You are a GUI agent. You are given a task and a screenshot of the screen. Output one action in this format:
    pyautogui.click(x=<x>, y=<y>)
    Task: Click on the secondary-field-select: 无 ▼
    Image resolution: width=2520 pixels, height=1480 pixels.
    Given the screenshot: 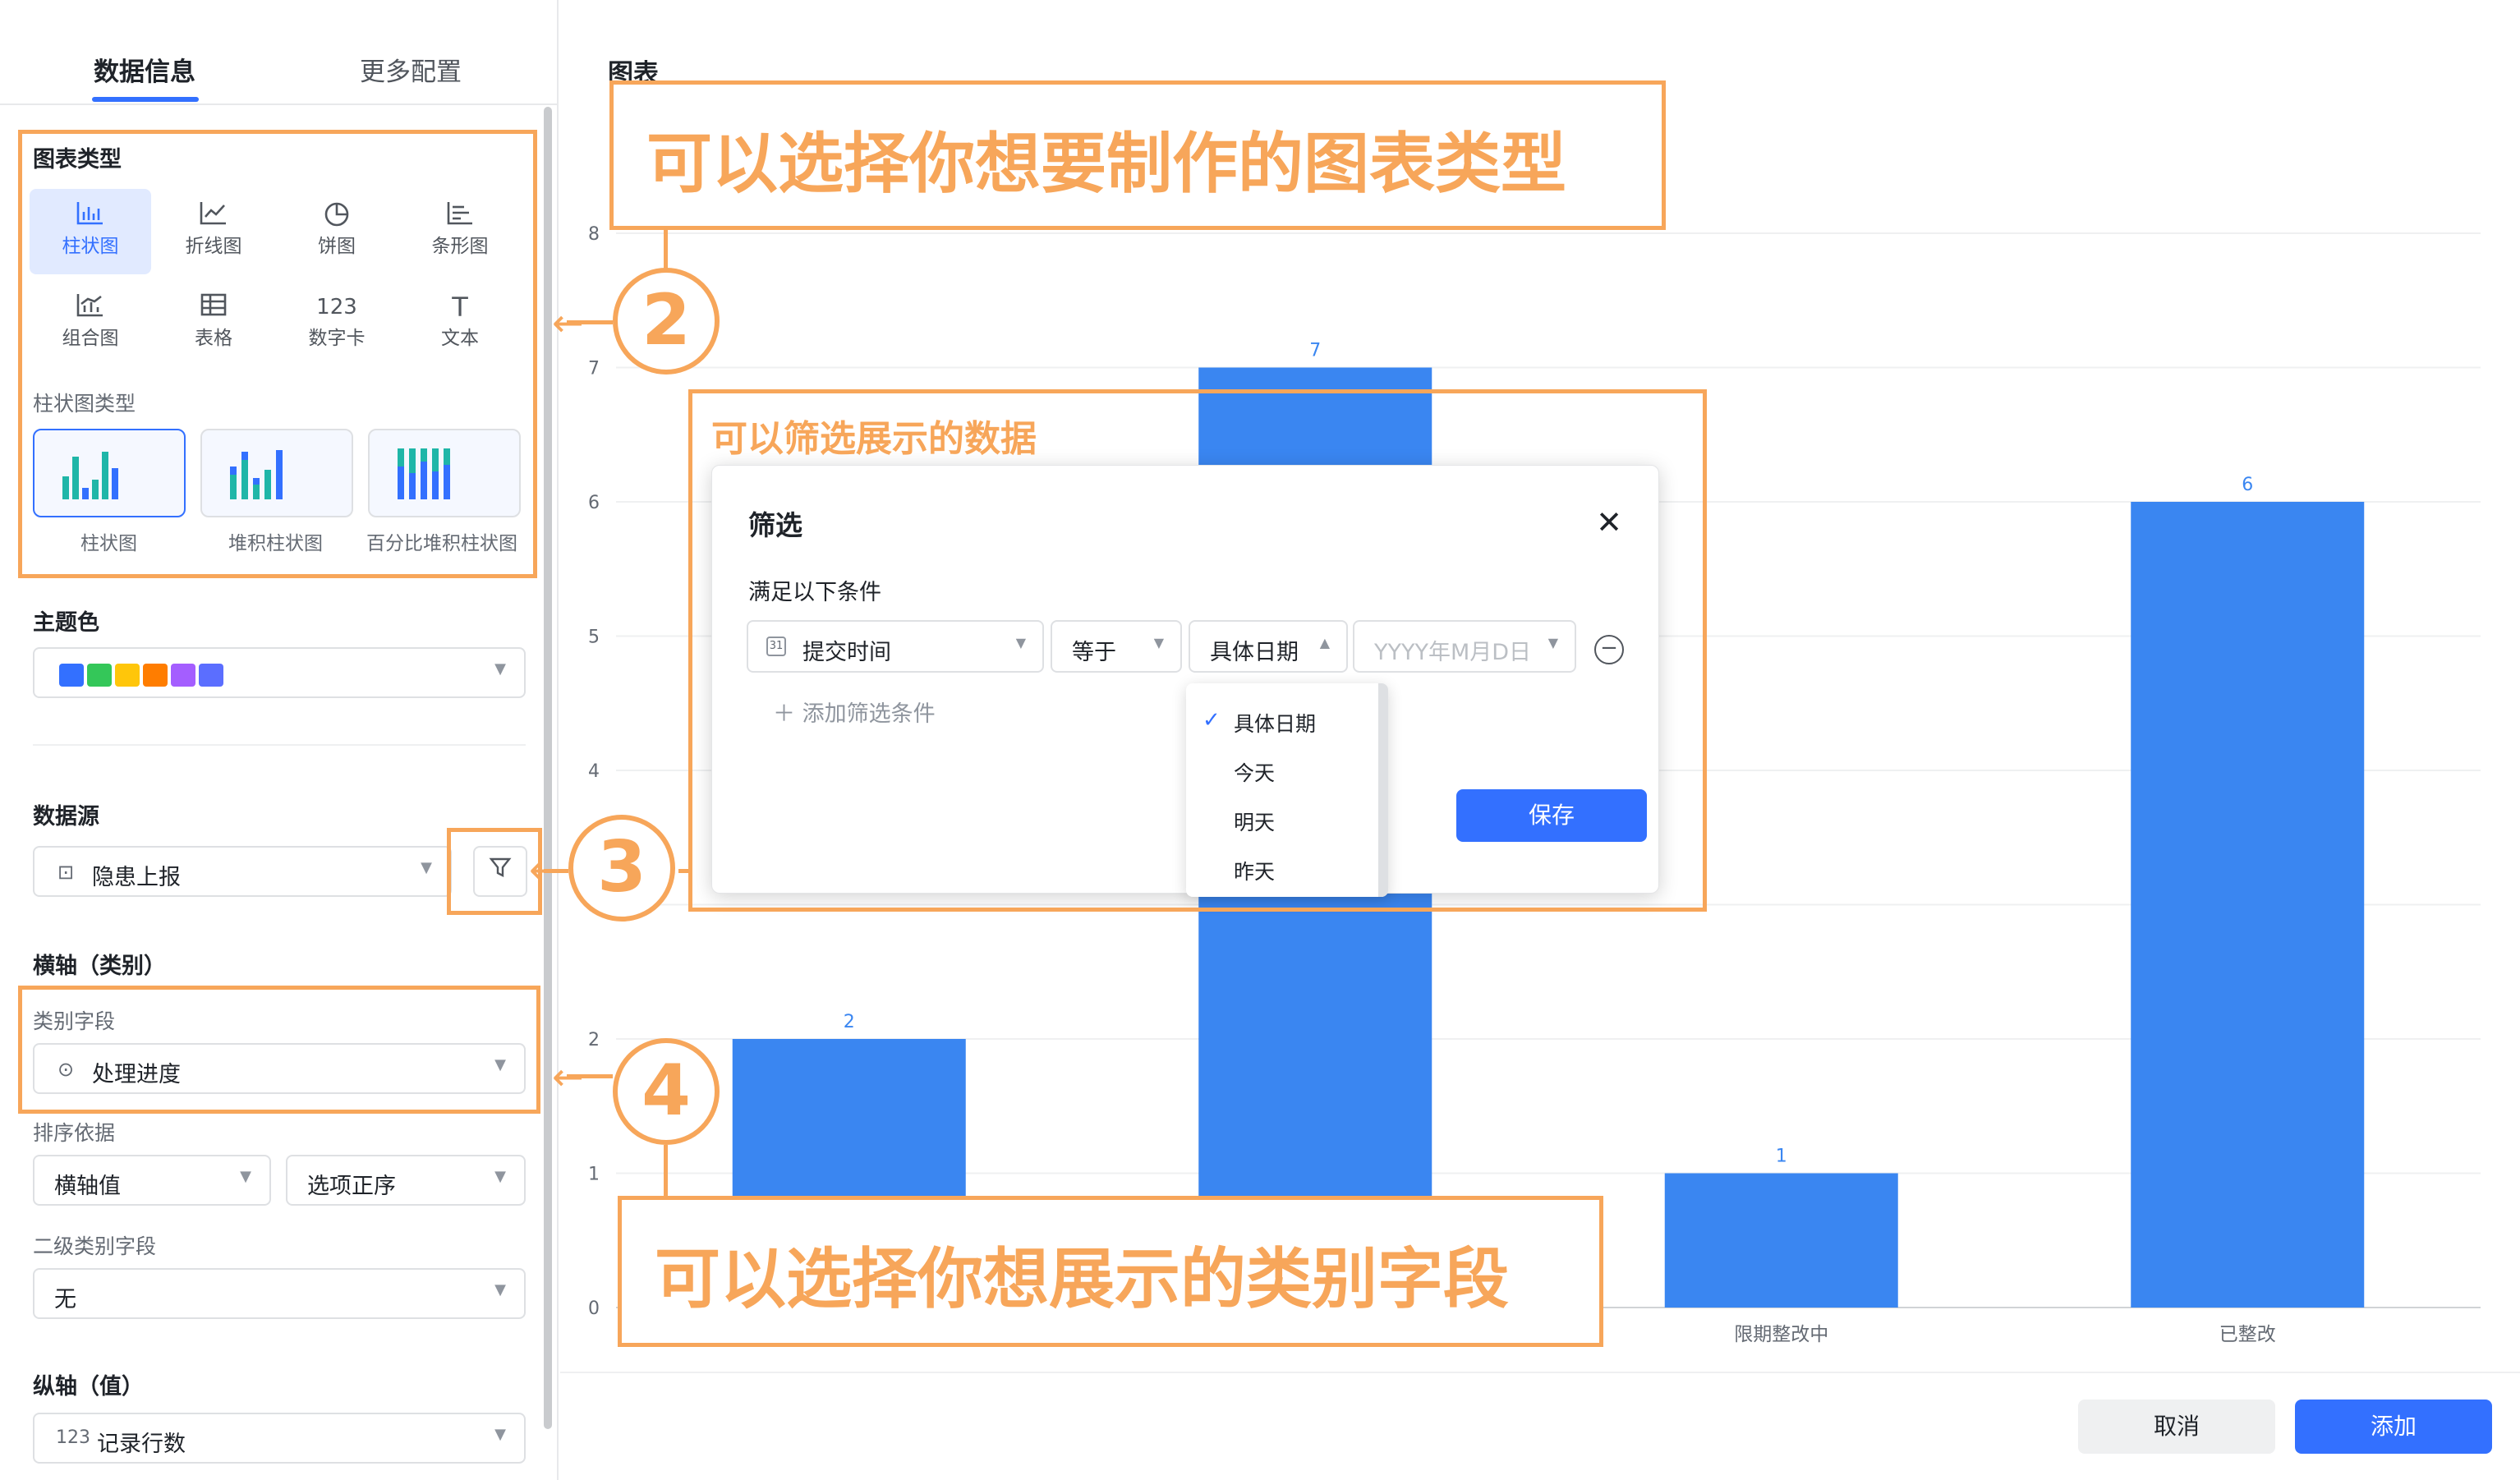 What is the action you would take?
    pyautogui.click(x=279, y=1294)
    